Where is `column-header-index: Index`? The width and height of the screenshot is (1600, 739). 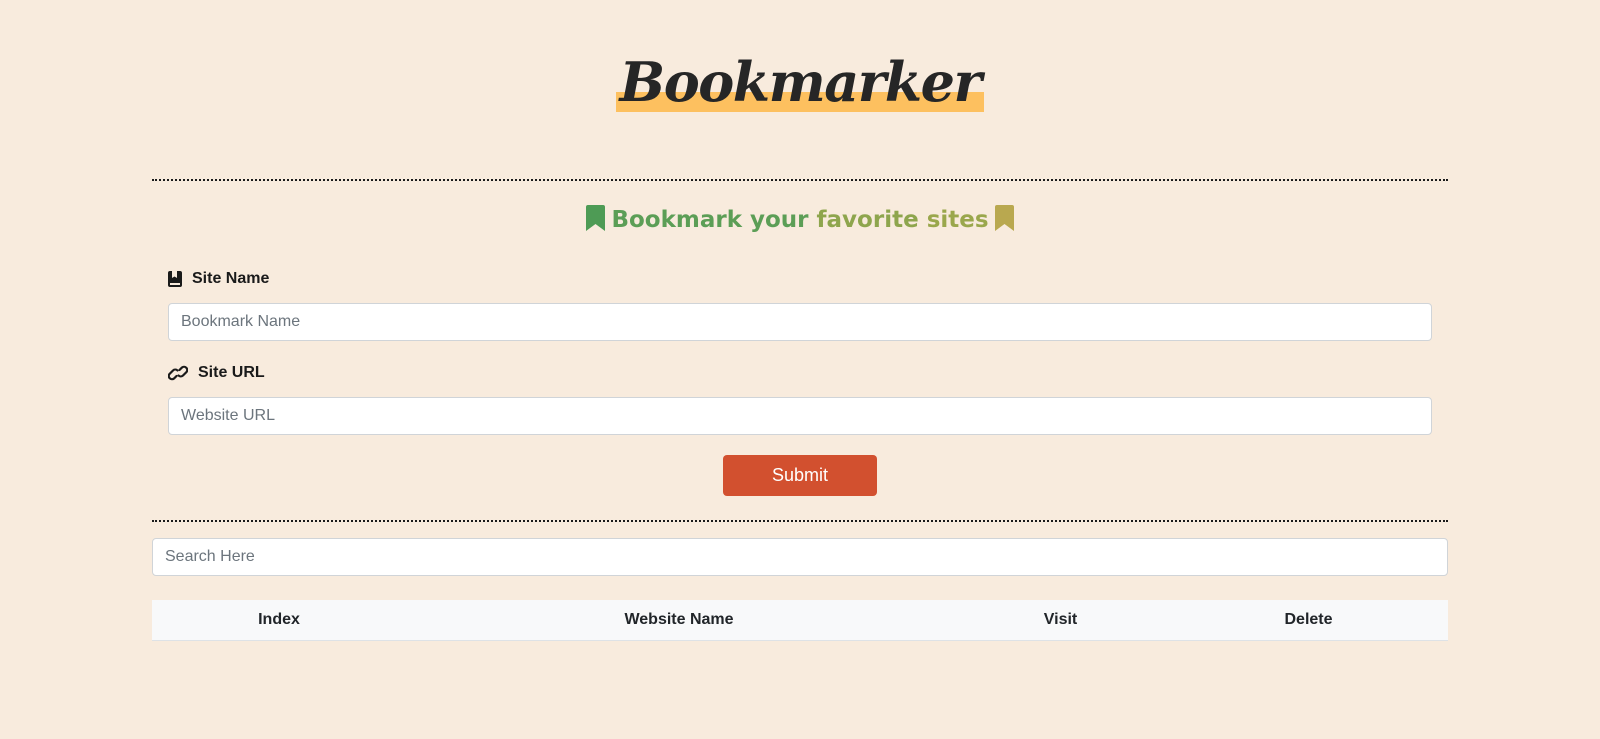
column-header-index: Index is located at coordinates (279, 620).